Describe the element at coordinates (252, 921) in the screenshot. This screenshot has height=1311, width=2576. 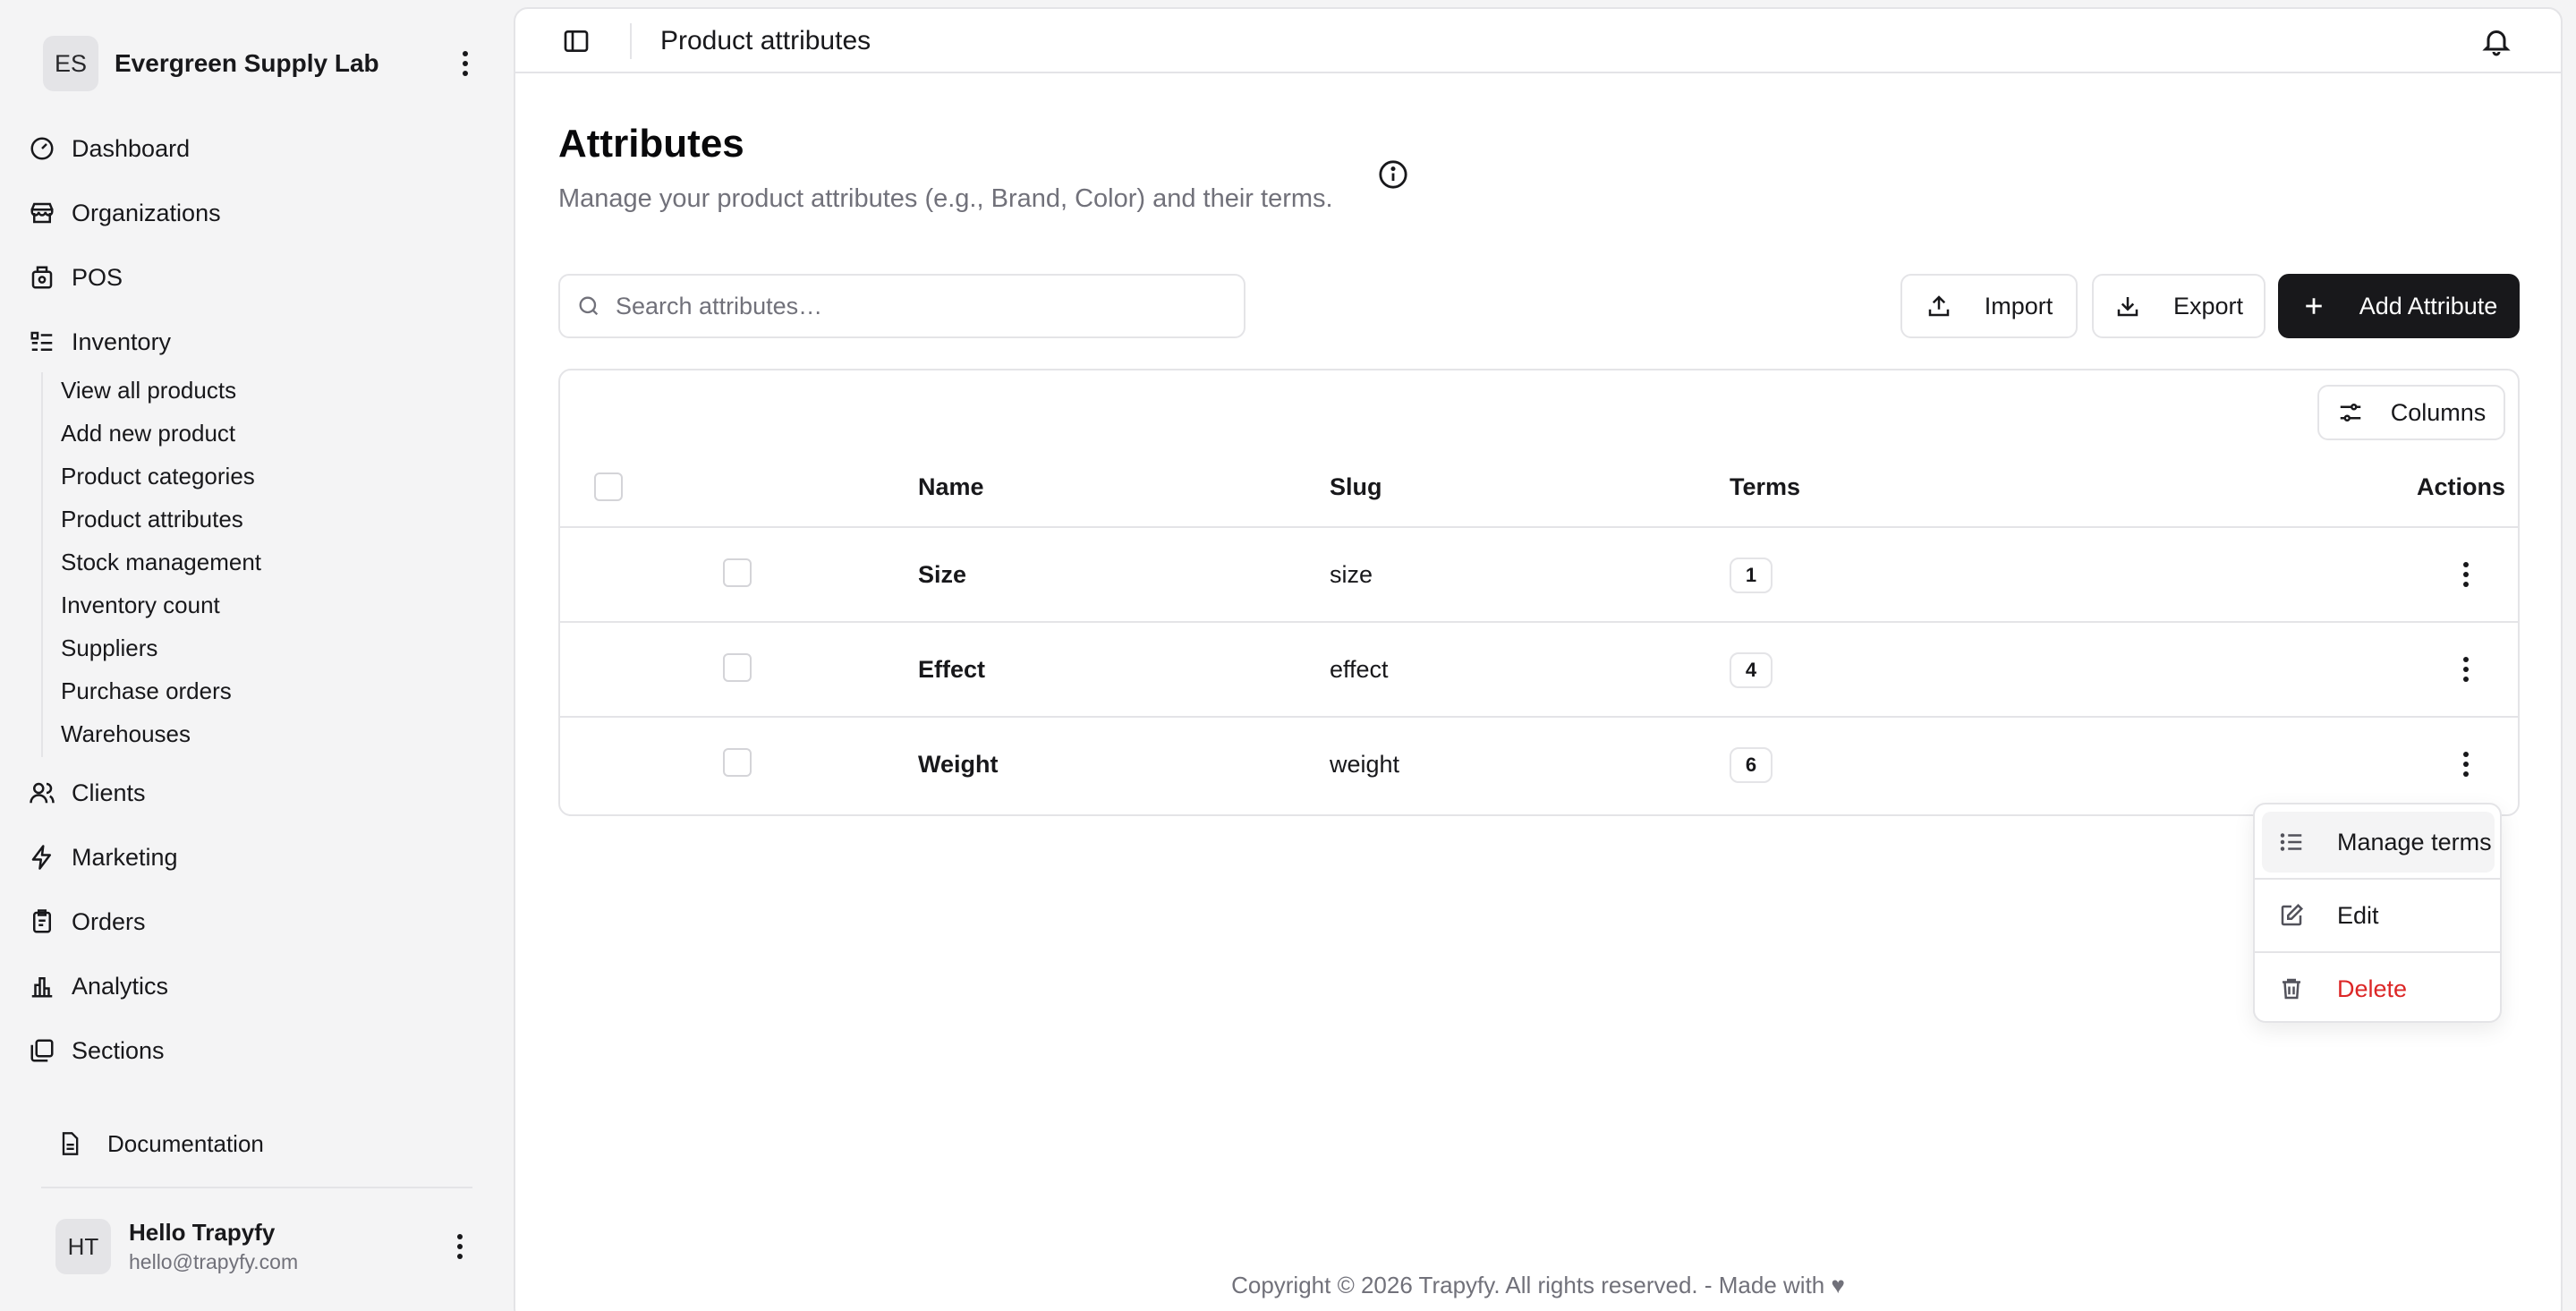
I see `sidebar-item-orders: Orders` at that location.